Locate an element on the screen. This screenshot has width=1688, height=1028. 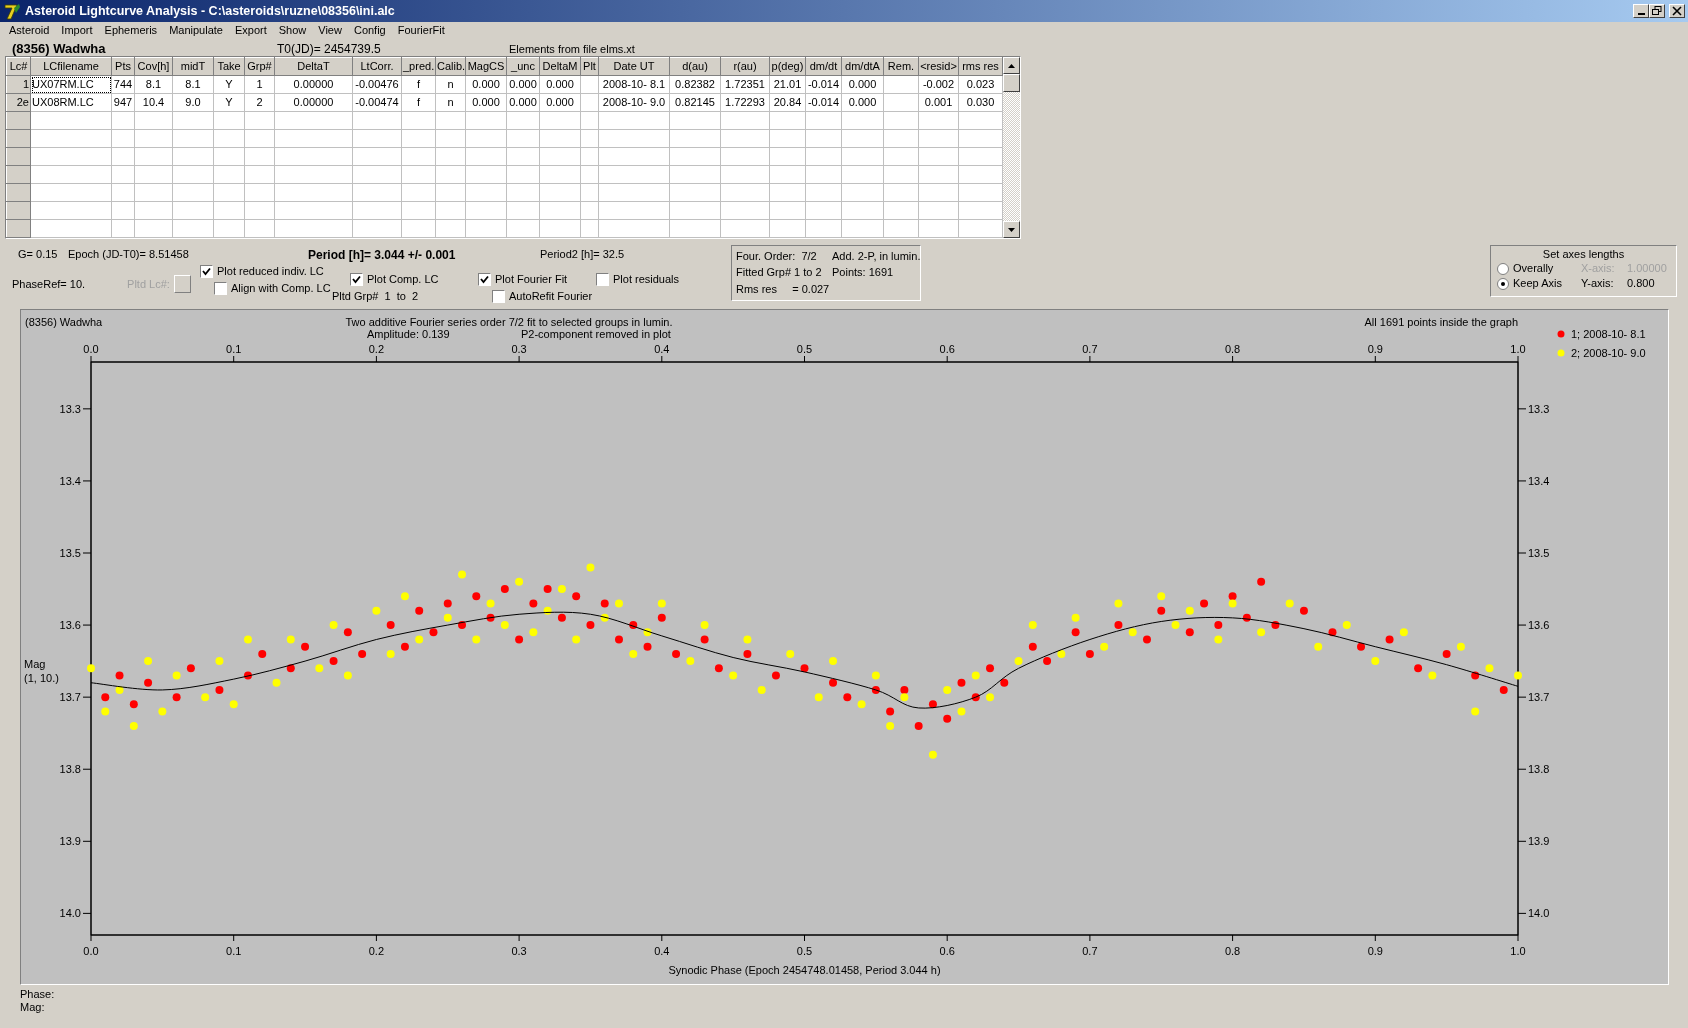
checkbox-label: Plot reduced indiv. LC is located at coordinates (270, 272).